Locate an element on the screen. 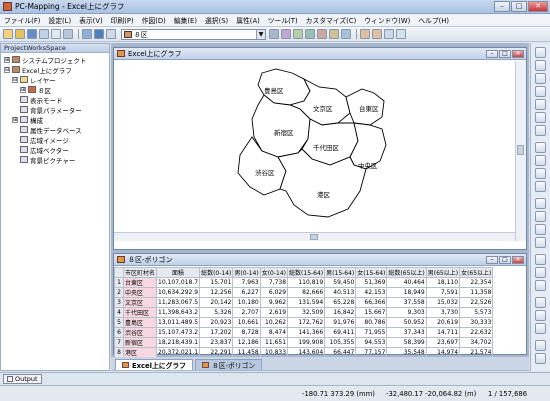  menu-edit: 編集(E) is located at coordinates (185, 20).